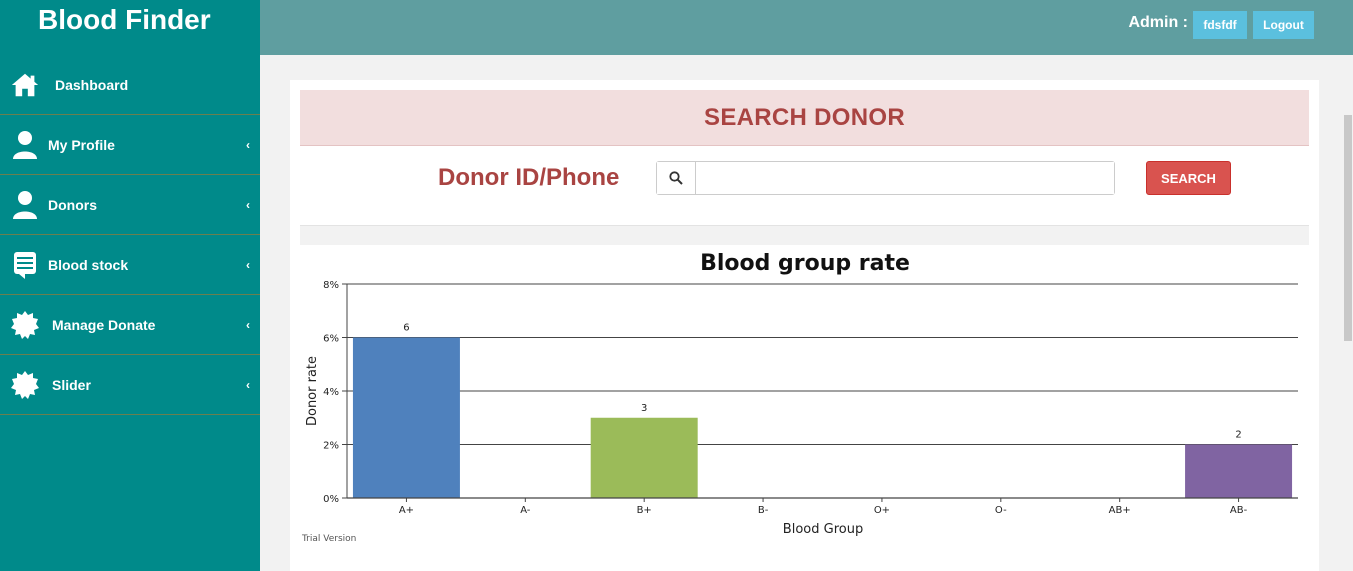 This screenshot has height=571, width=1353. Describe the element at coordinates (529, 177) in the screenshot. I see `donor-field-label: Donor ID/Phone` at that location.